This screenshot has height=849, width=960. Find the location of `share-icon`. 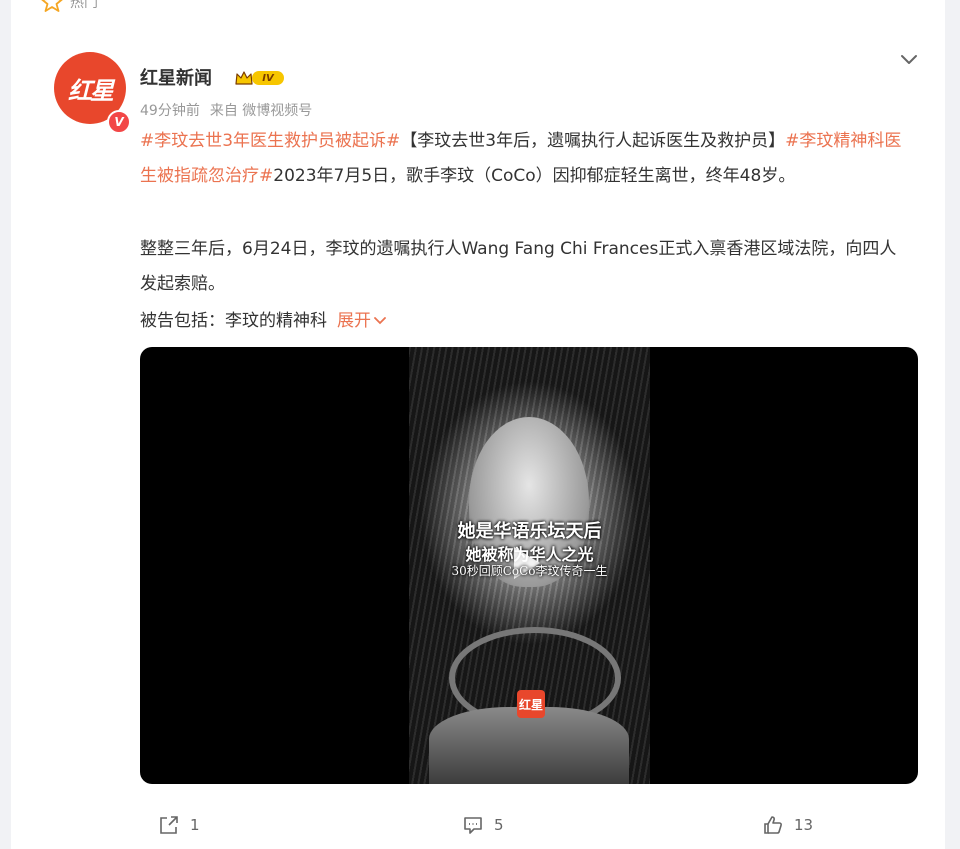

share-icon is located at coordinates (169, 825).